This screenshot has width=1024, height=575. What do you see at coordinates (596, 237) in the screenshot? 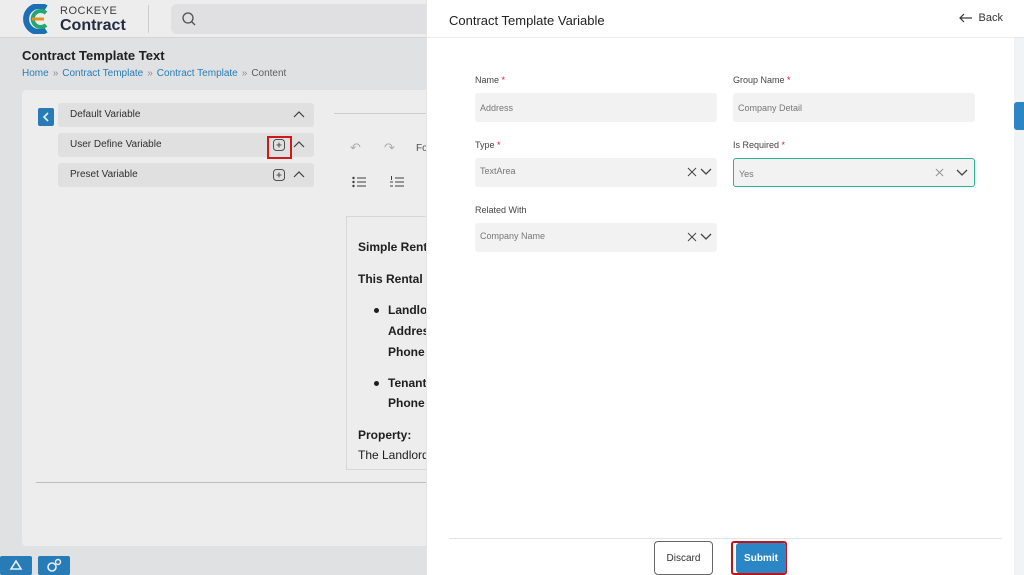
I see `related-with-select: Company Name` at bounding box center [596, 237].